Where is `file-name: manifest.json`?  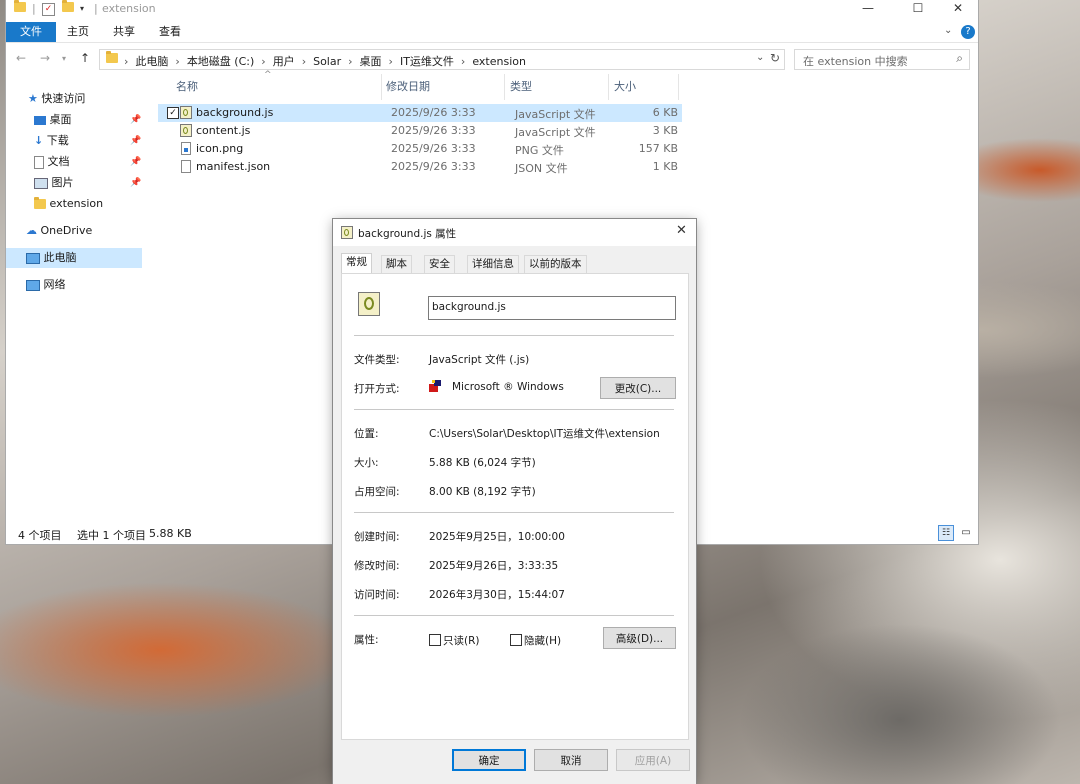
file-name: manifest.json is located at coordinates (233, 166).